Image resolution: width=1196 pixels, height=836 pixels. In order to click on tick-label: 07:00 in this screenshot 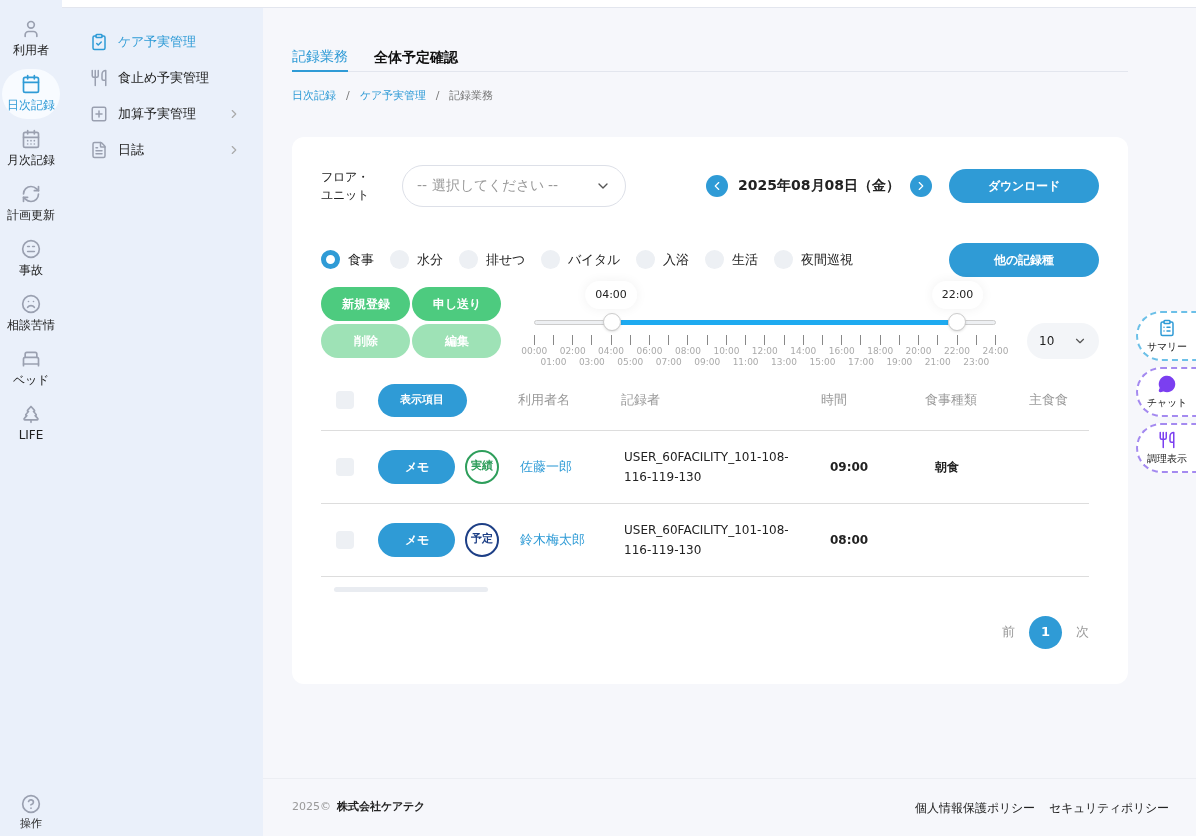, I will do `click(668, 361)`.